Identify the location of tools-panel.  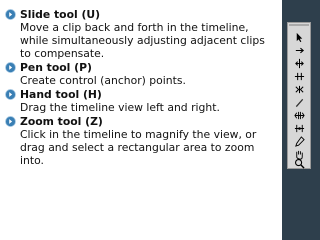
(299, 95).